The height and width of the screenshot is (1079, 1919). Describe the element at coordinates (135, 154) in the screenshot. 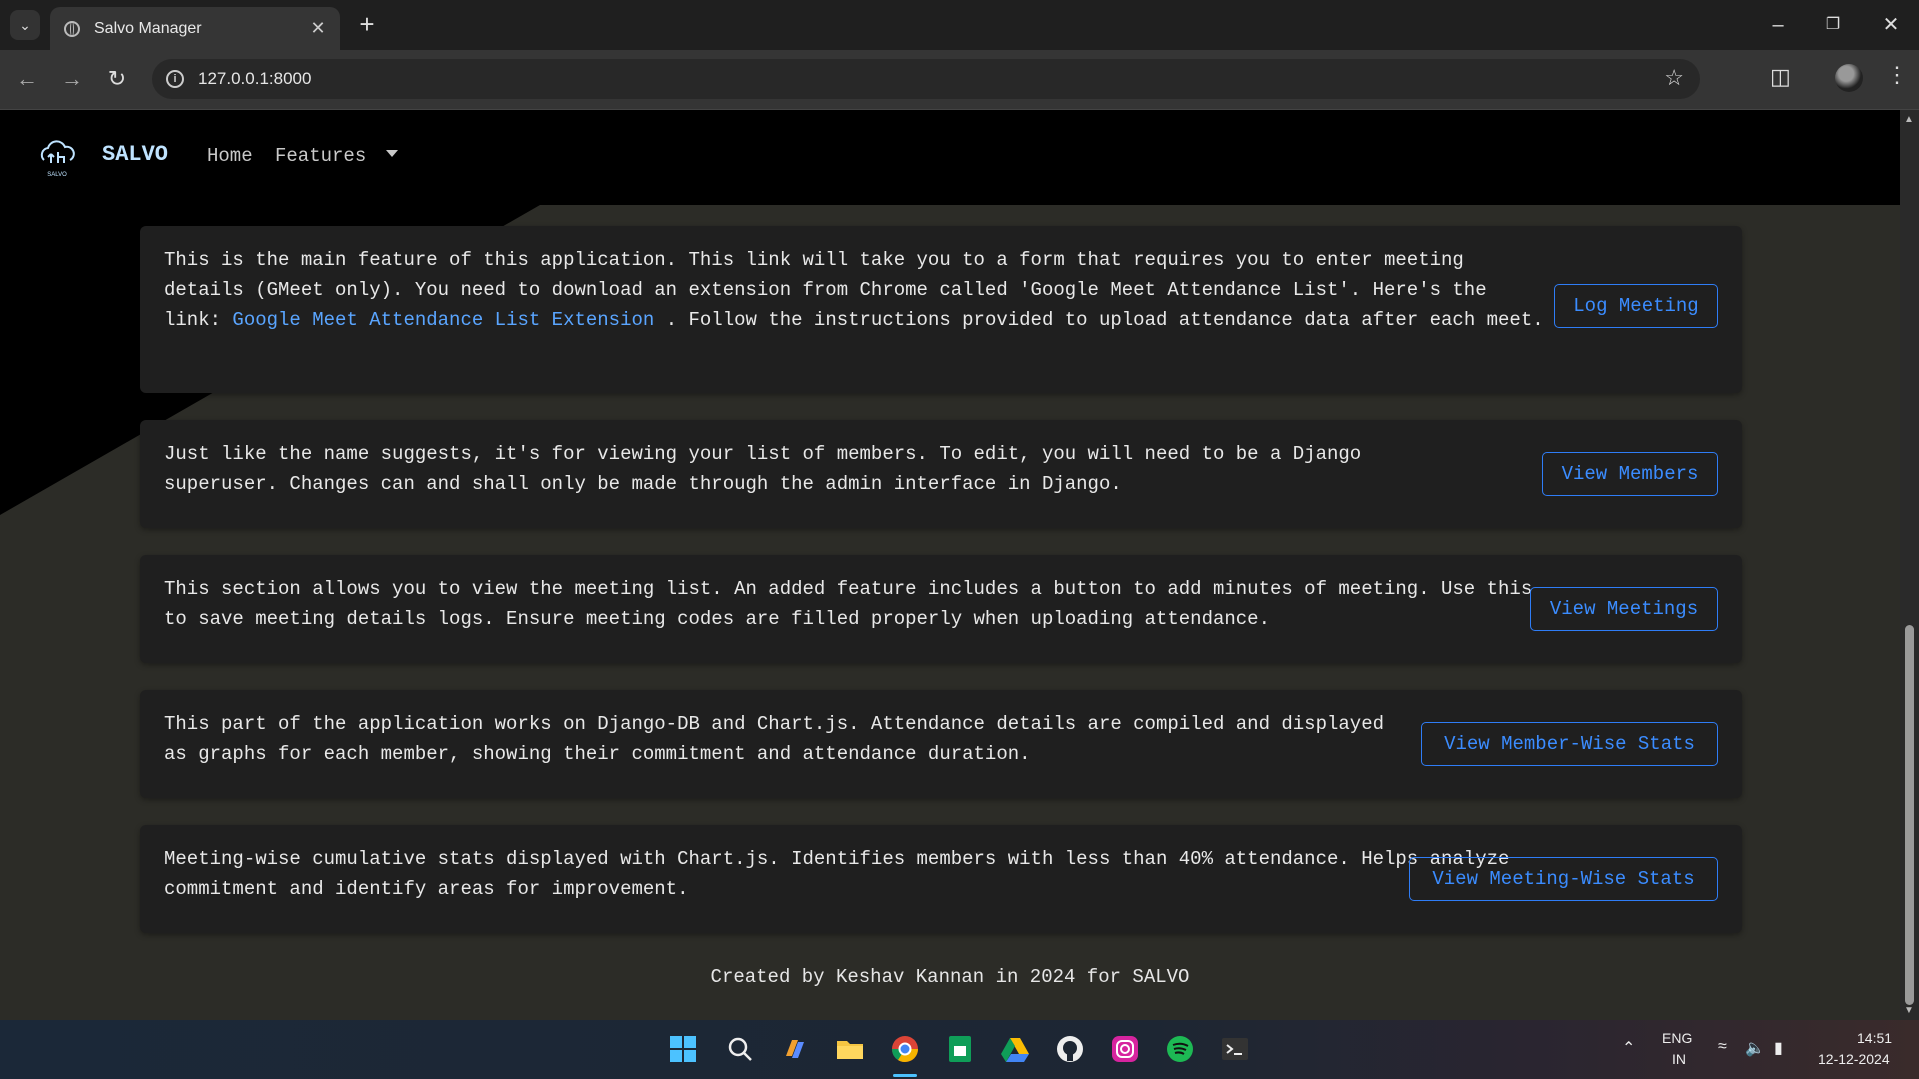

I see `brand-name: SALVO` at that location.